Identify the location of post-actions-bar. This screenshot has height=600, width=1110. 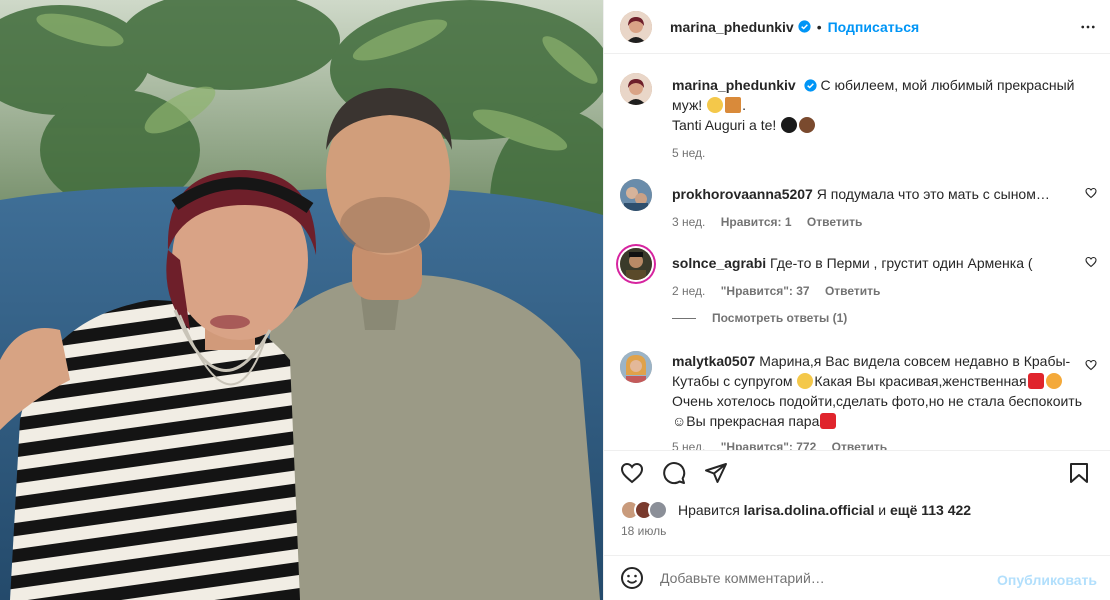
(857, 472).